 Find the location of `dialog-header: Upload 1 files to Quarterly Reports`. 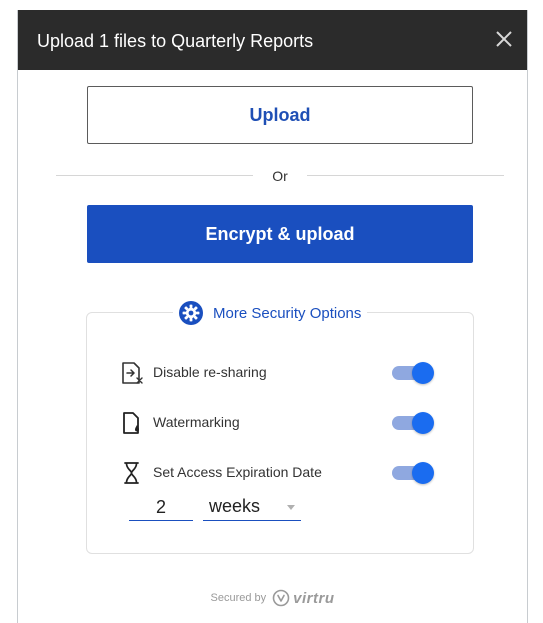

dialog-header: Upload 1 files to Quarterly Reports is located at coordinates (272, 40).